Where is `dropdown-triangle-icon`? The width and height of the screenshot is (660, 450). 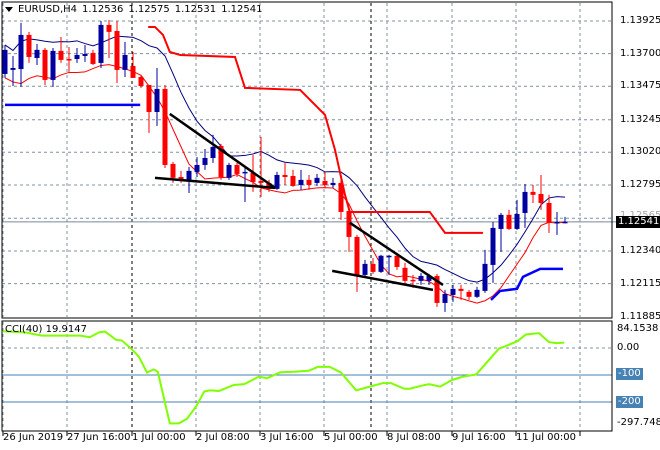 dropdown-triangle-icon is located at coordinates (9, 9).